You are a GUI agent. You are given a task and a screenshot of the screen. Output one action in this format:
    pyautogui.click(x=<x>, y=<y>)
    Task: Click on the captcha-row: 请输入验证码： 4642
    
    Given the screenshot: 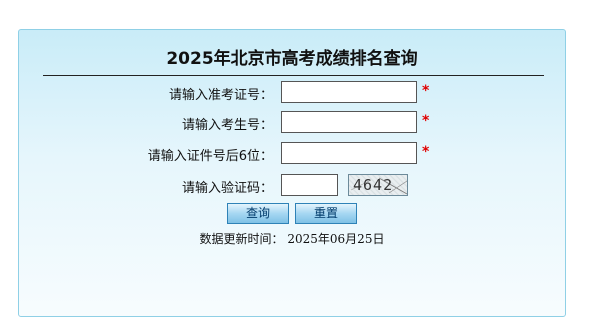 What is the action you would take?
    pyautogui.click(x=292, y=185)
    